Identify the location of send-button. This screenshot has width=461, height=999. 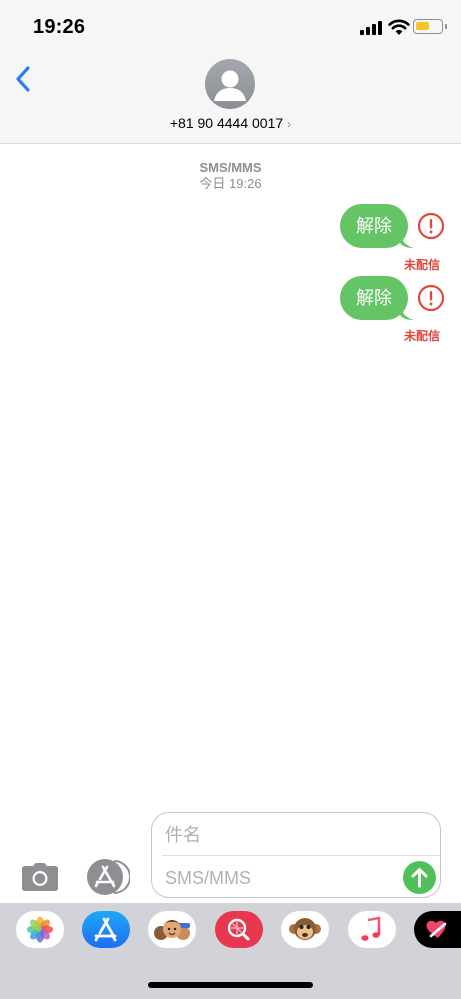
(419, 877).